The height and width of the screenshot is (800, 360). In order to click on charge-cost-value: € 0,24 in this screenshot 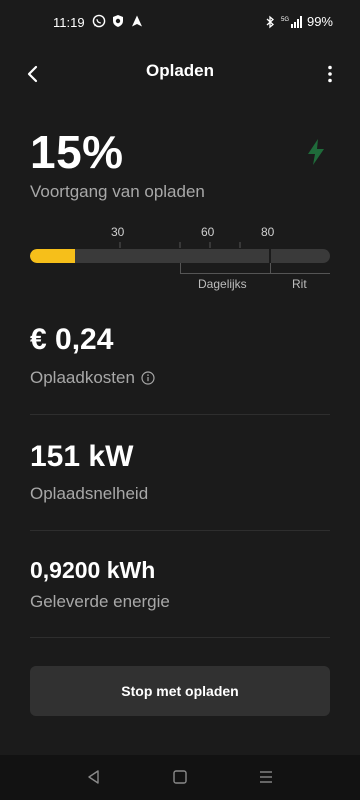, I will do `click(72, 339)`.